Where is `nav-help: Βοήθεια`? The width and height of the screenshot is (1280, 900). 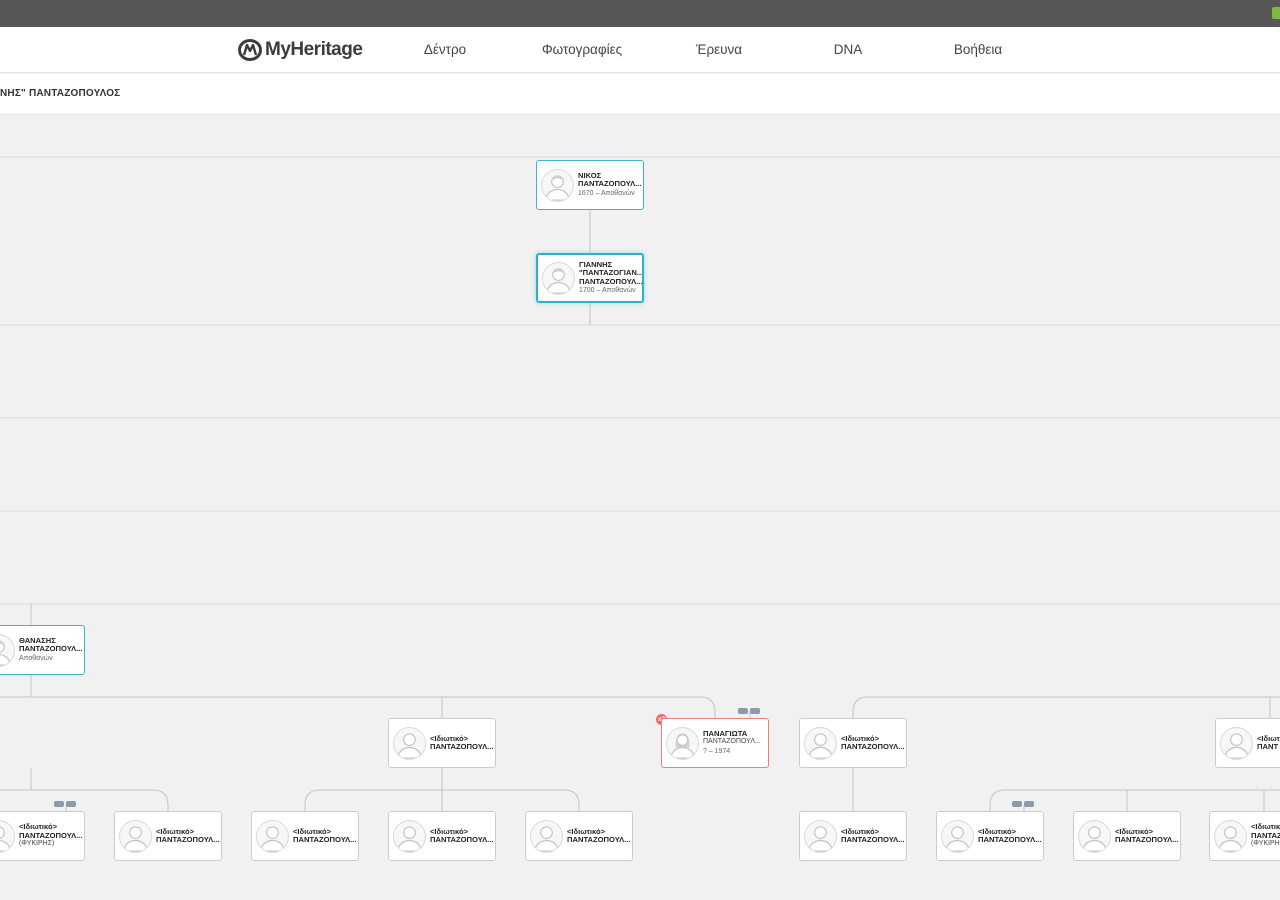
nav-help: Βοήθεια is located at coordinates (978, 49).